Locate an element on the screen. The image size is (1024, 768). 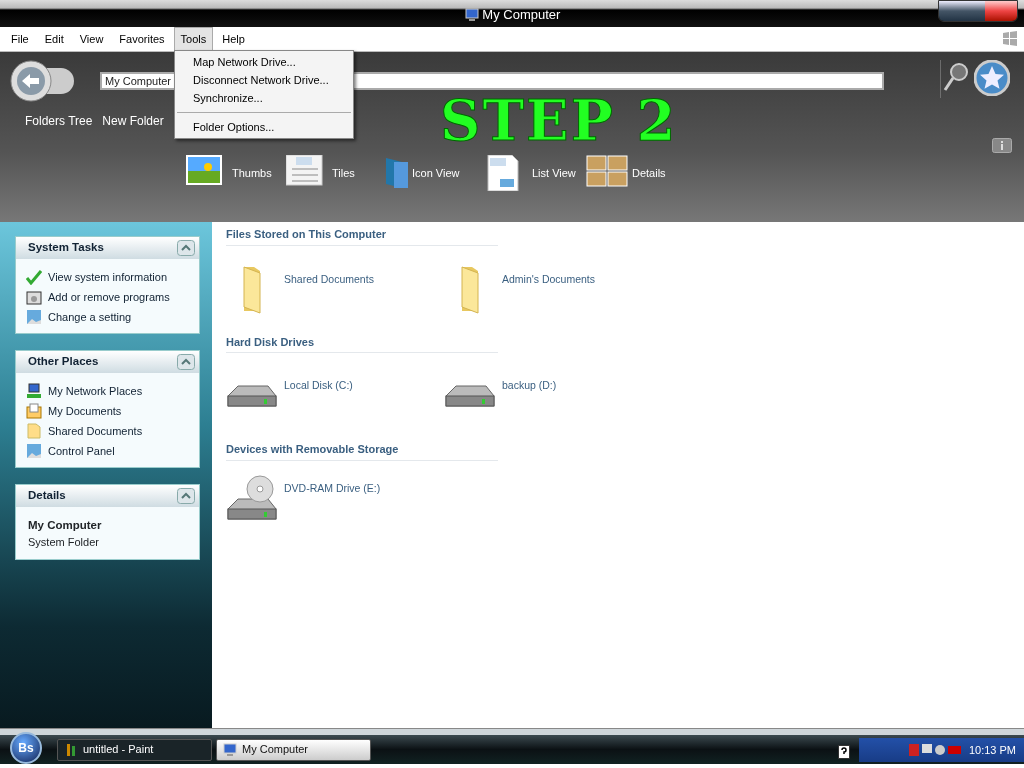
section-heading: Files Stored on This Computer is located at coordinates (362, 236).